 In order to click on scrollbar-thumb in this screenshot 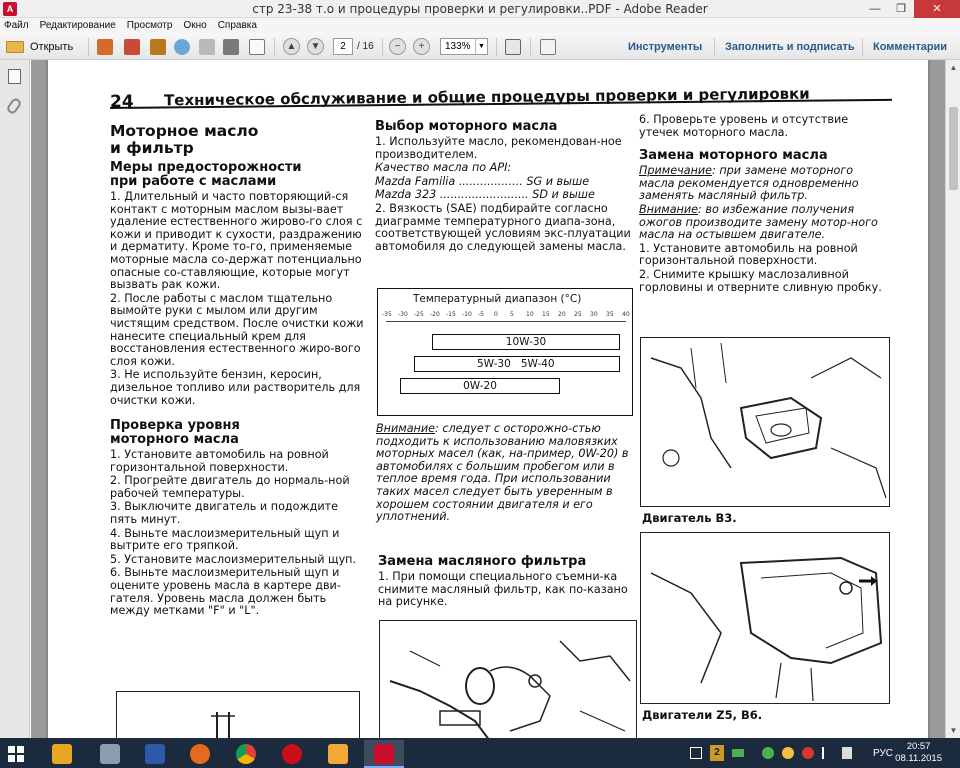, I will do `click(953, 148)`.